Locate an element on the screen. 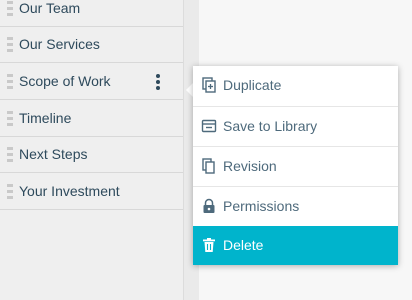  sidebar-item-your-investment: Your Investment is located at coordinates (91, 192).